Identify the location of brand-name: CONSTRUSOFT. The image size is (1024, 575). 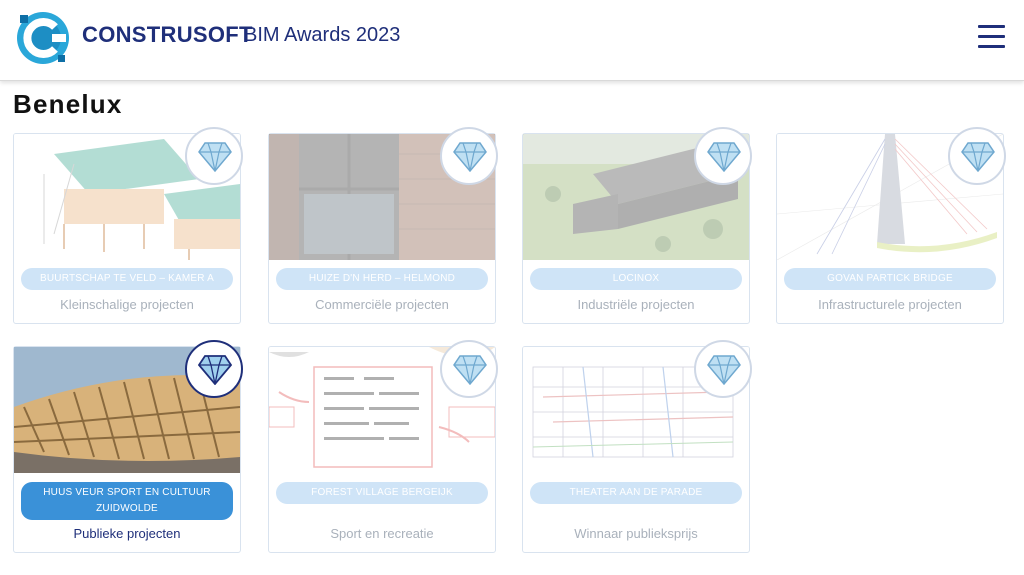
(167, 35).